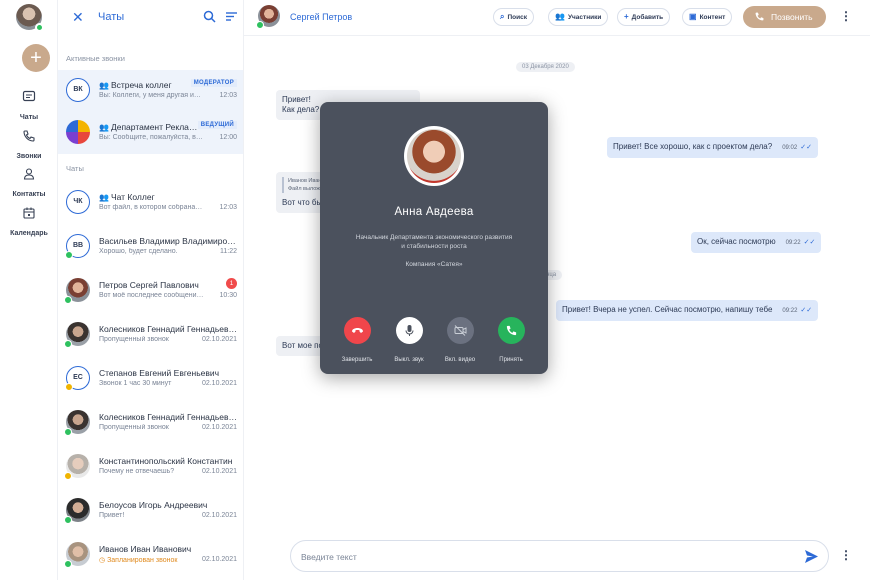 This screenshot has width=870, height=580. Describe the element at coordinates (846, 555) in the screenshot. I see `composer-more-icon: ⋮` at that location.